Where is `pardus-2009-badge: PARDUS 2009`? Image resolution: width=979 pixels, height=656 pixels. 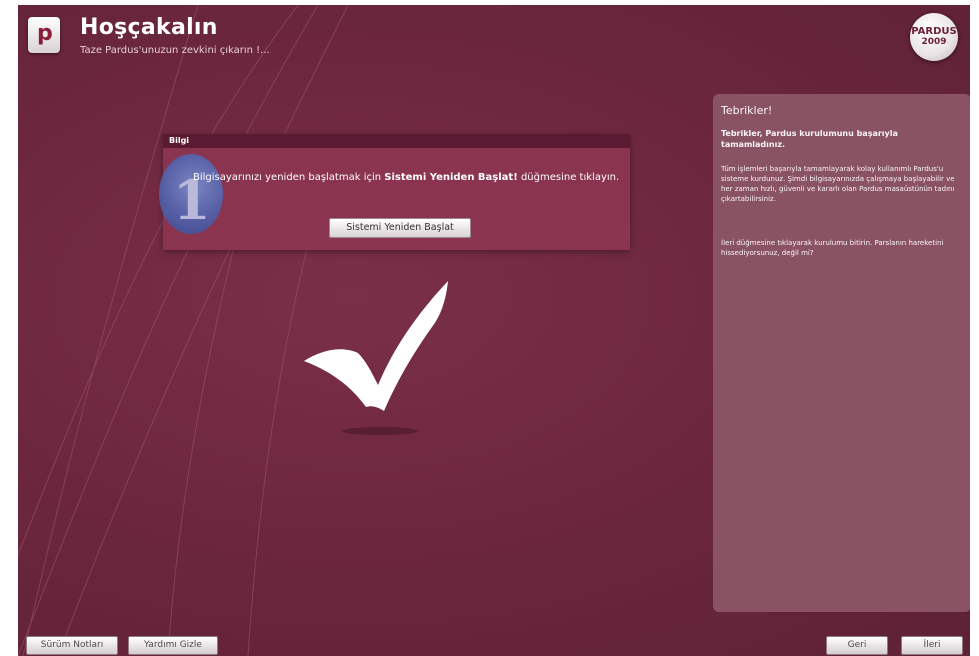
pardus-2009-badge: PARDUS 2009 is located at coordinates (934, 37).